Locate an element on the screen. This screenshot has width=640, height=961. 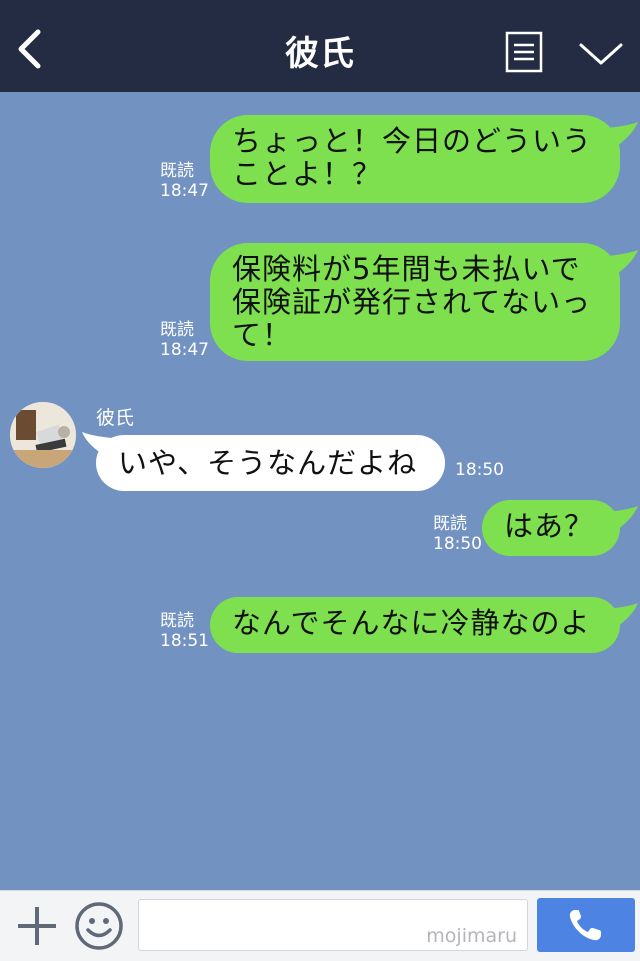
message-meta: 既読 18:51 is located at coordinates (184, 631).